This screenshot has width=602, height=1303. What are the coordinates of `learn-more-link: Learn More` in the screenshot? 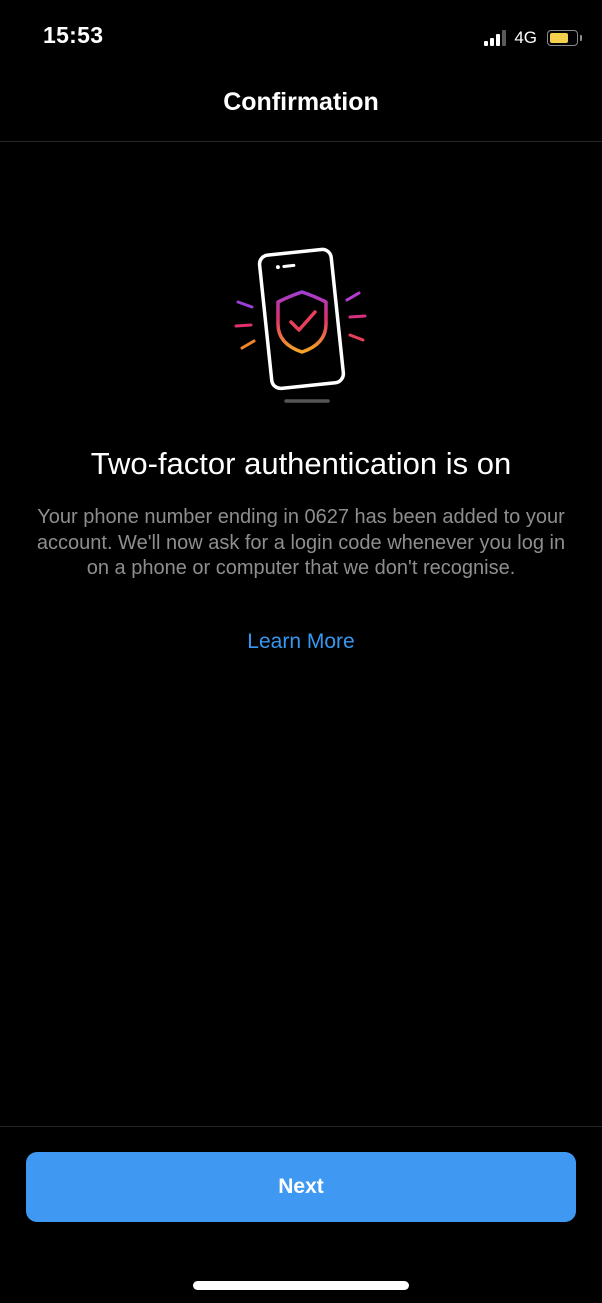 It's located at (301, 642).